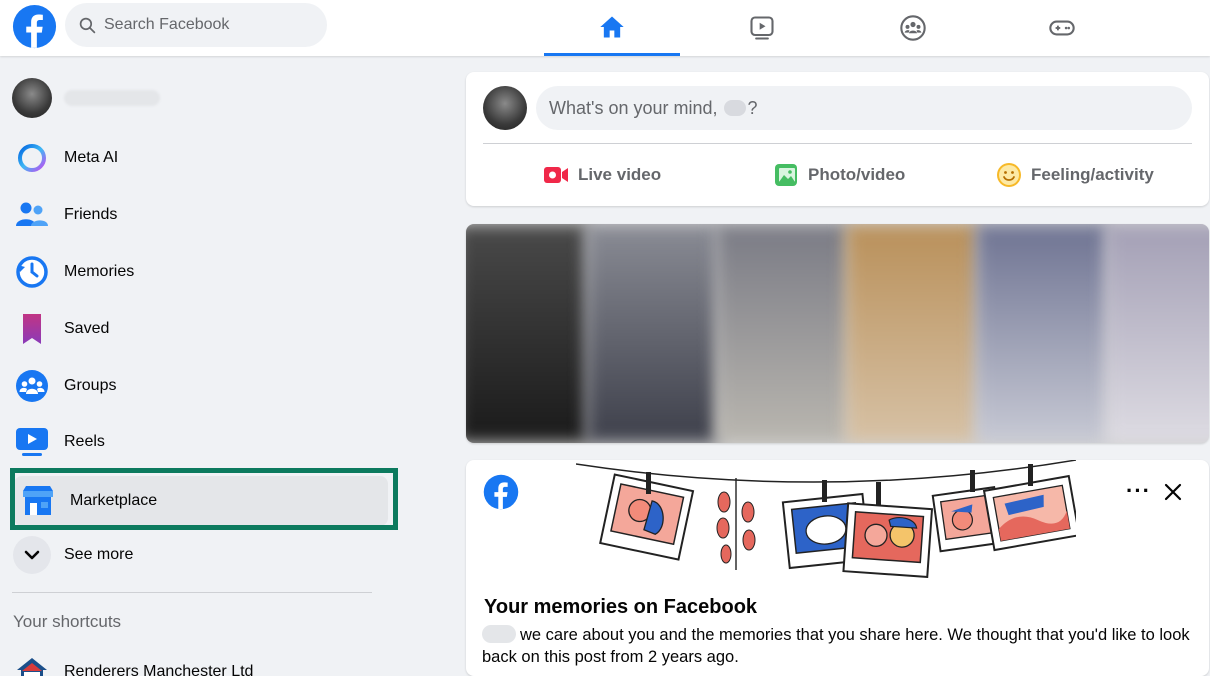  I want to click on feeling-activity-button: Feeling/activity, so click(1074, 175).